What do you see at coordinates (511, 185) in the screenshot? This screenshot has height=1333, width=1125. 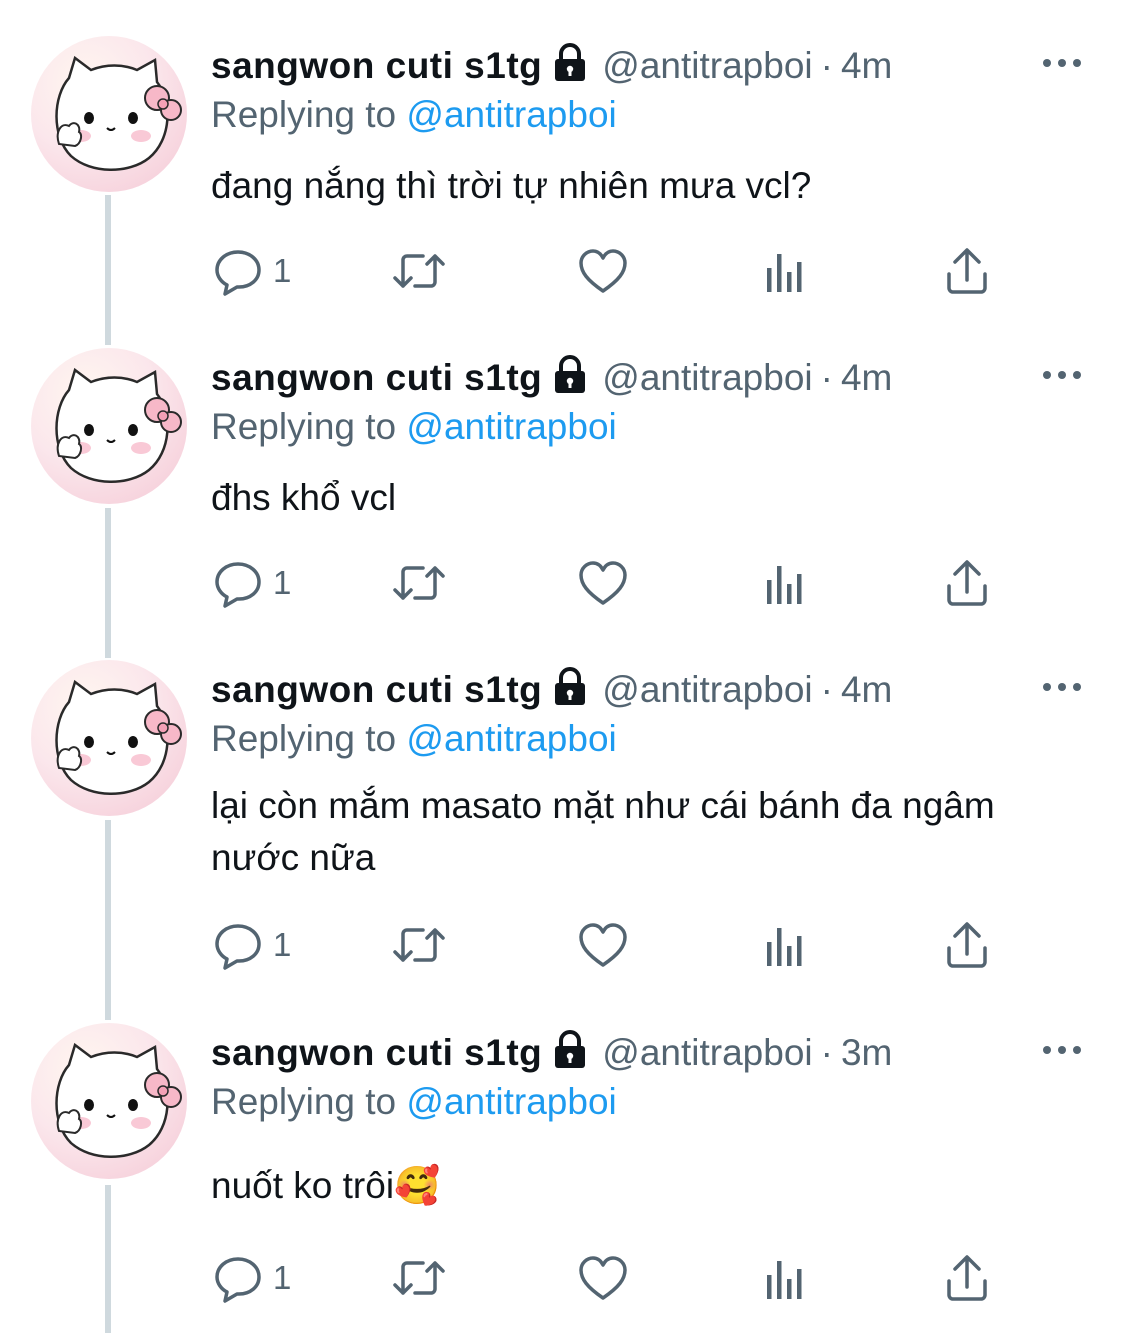 I see `tweet-text: đang nắng thì trời tự nhiên mưa vcl?` at bounding box center [511, 185].